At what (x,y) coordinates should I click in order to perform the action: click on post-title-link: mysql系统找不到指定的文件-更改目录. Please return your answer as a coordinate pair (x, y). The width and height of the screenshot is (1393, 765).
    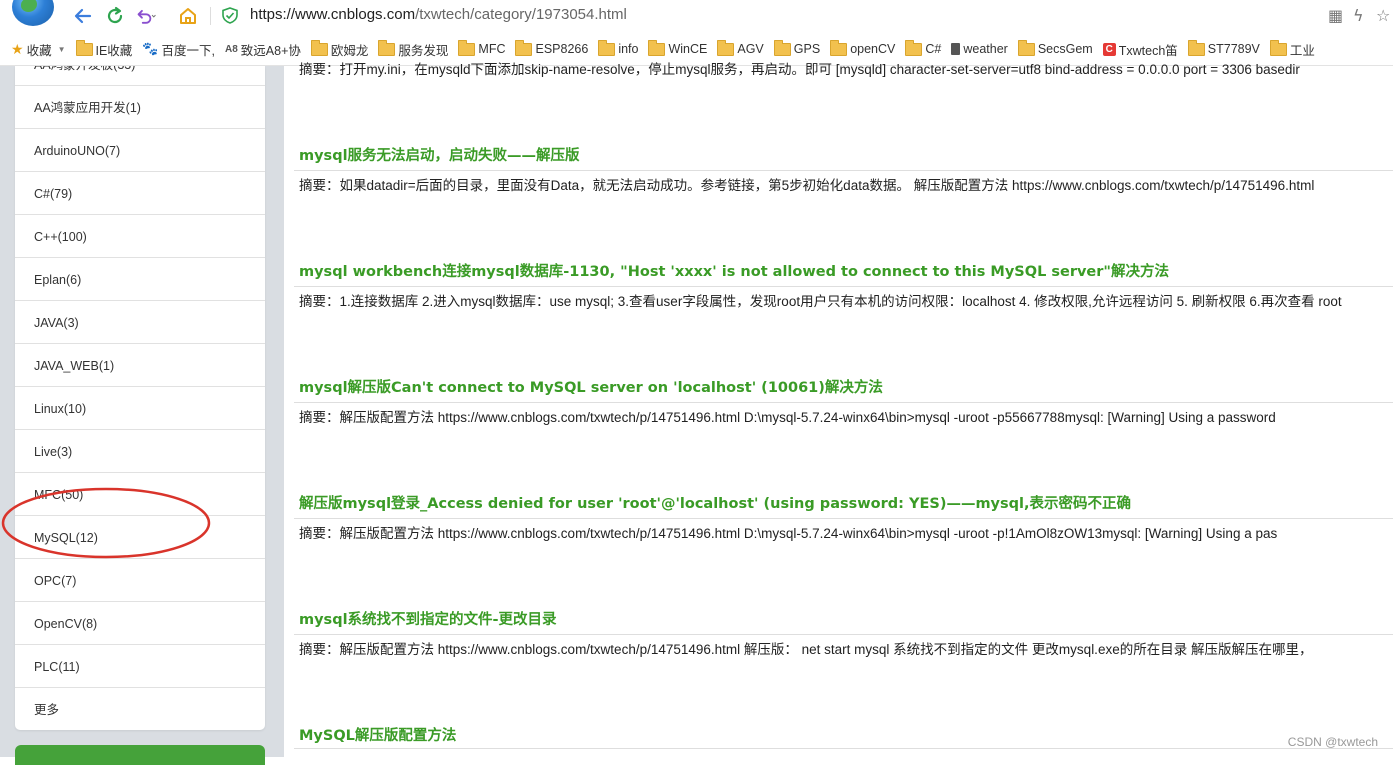
    Looking at the image, I should click on (428, 618).